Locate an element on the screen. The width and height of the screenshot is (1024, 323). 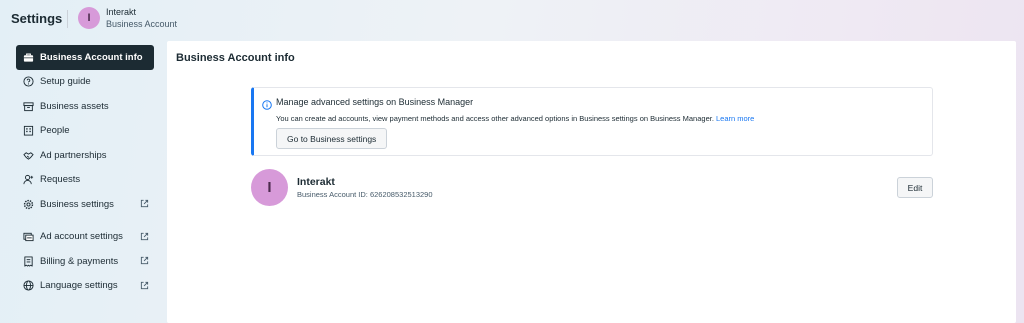
account-name: Interakt is located at coordinates (121, 12).